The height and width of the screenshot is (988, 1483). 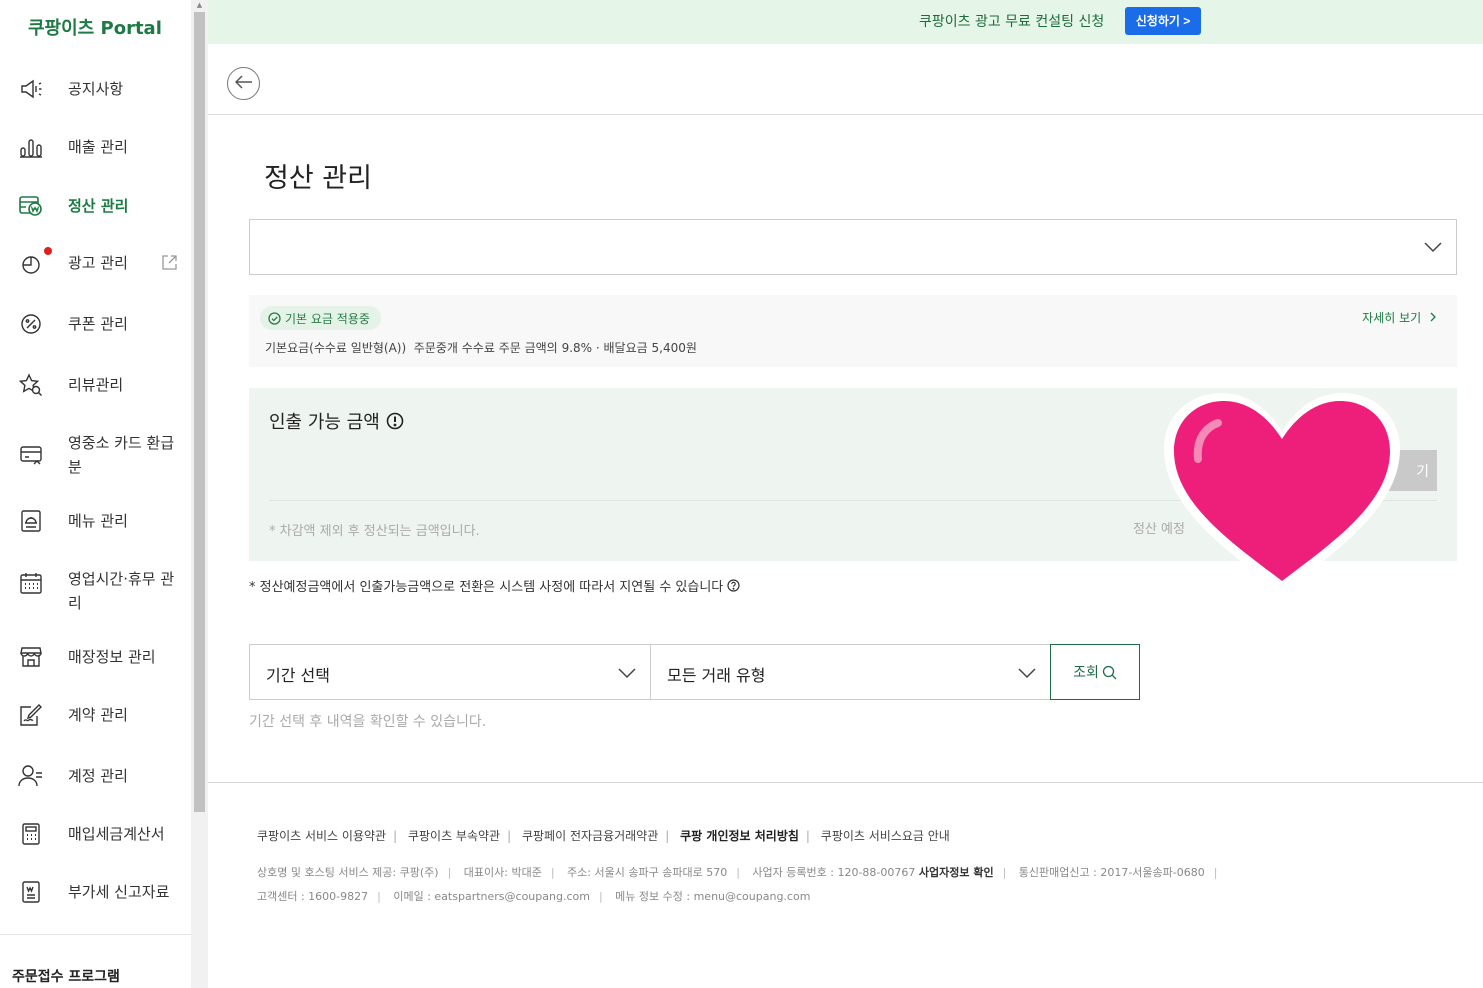 What do you see at coordinates (31, 521) in the screenshot?
I see `menu-food-icon` at bounding box center [31, 521].